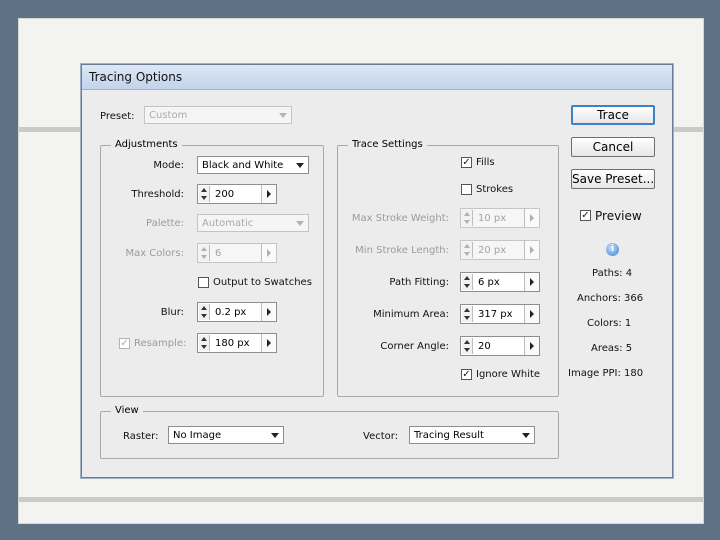 The image size is (720, 540). I want to click on minimum-area-stepper: 317 px, so click(500, 314).